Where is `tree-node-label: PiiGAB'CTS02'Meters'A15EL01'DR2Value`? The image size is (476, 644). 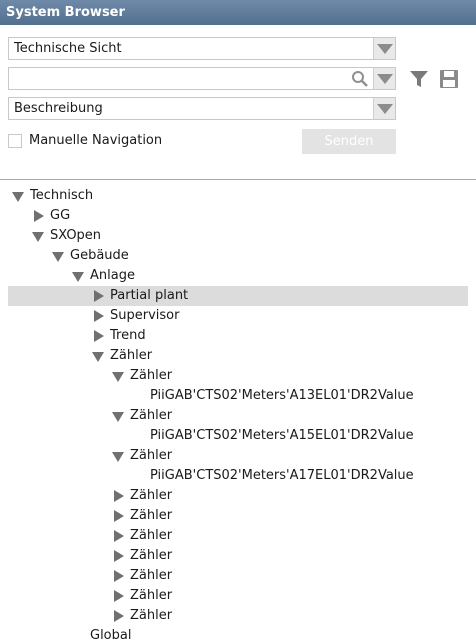
tree-node-label: PiiGAB'CTS02'Meters'A15EL01'DR2Value is located at coordinates (282, 435).